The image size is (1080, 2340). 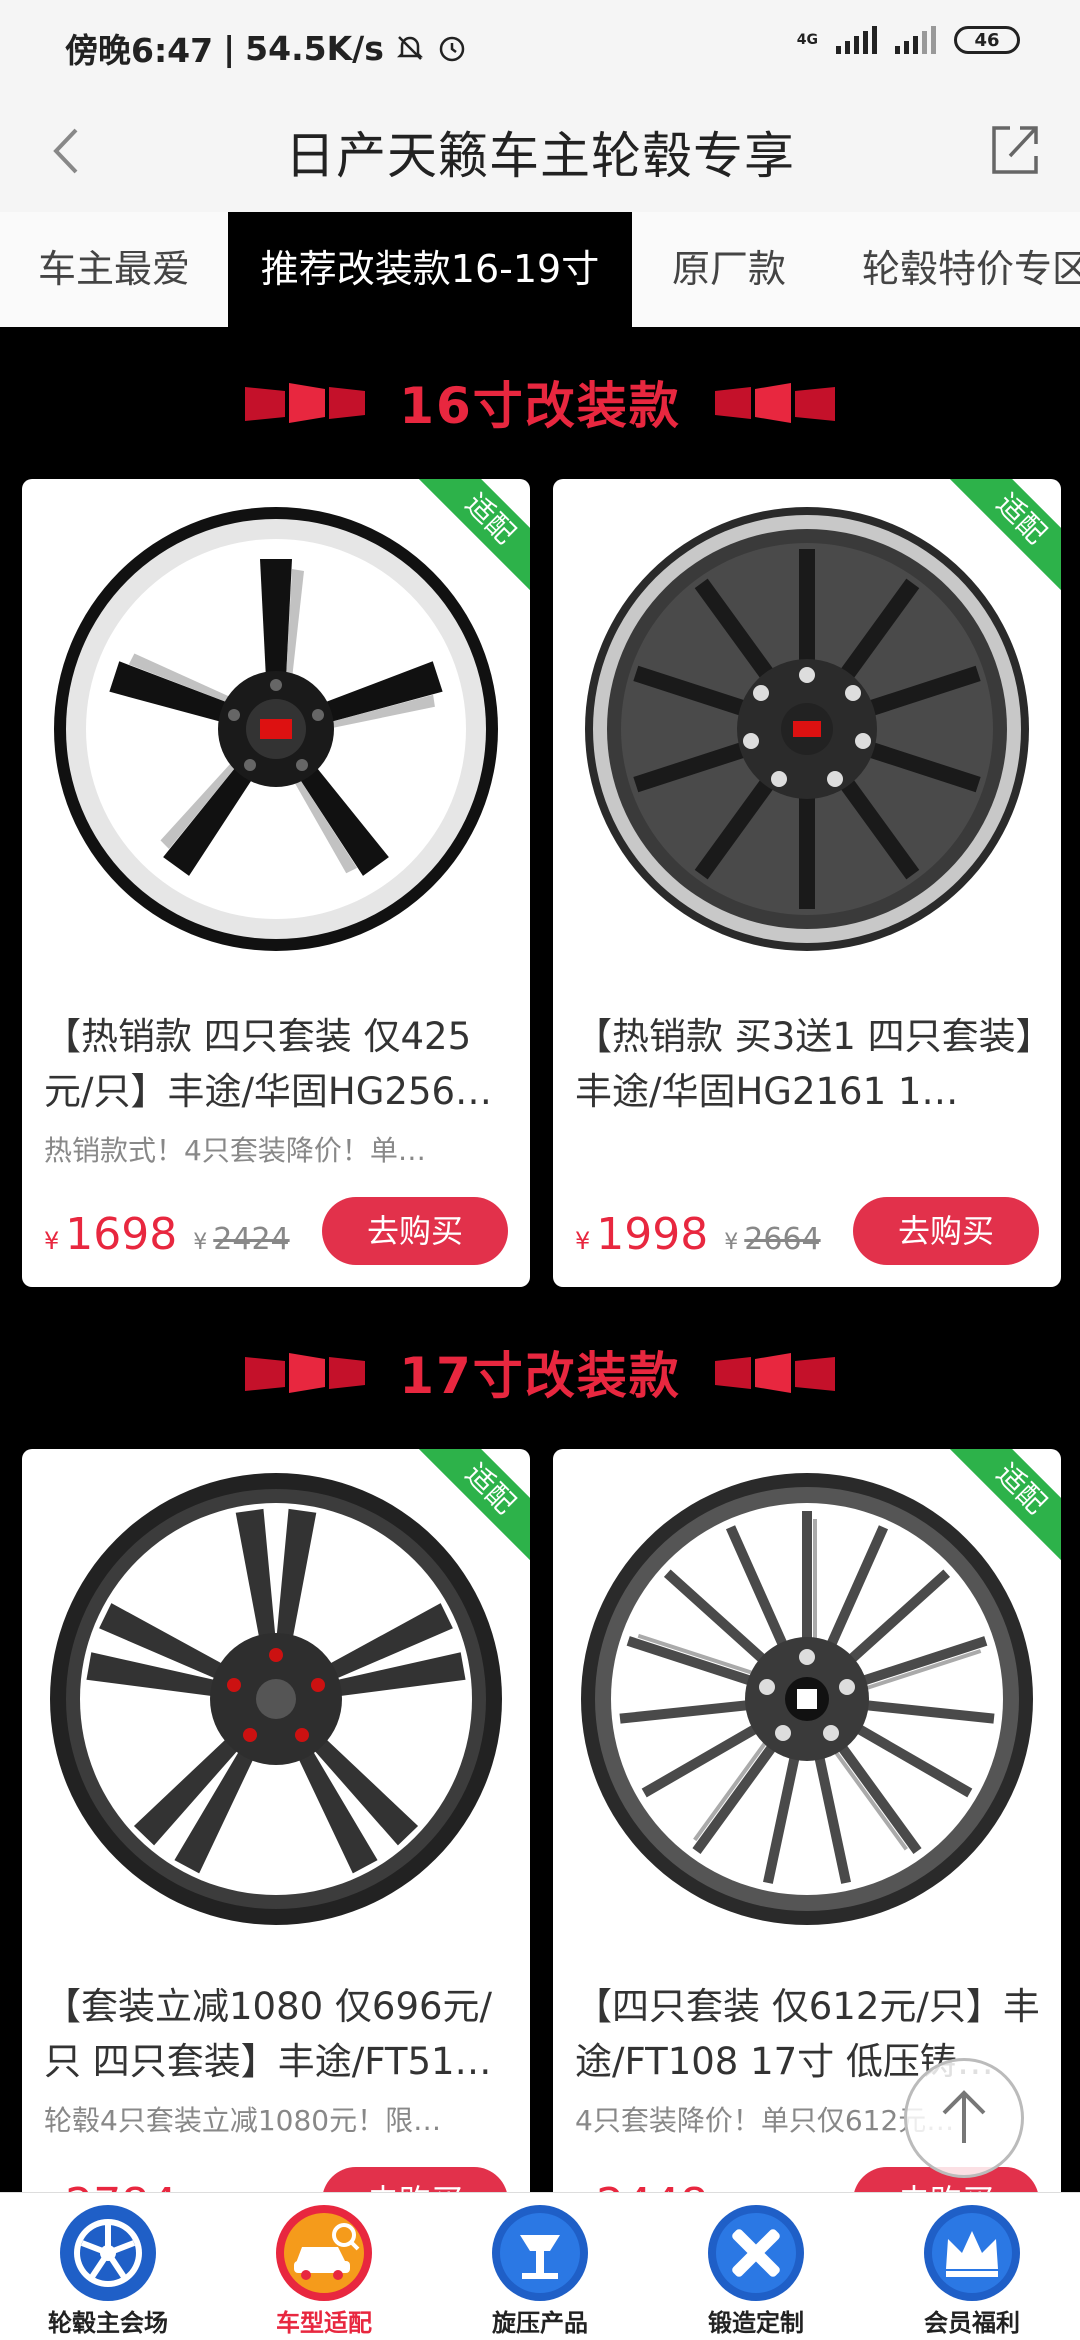 I want to click on spinning-tool-icon, so click(x=540, y=2253).